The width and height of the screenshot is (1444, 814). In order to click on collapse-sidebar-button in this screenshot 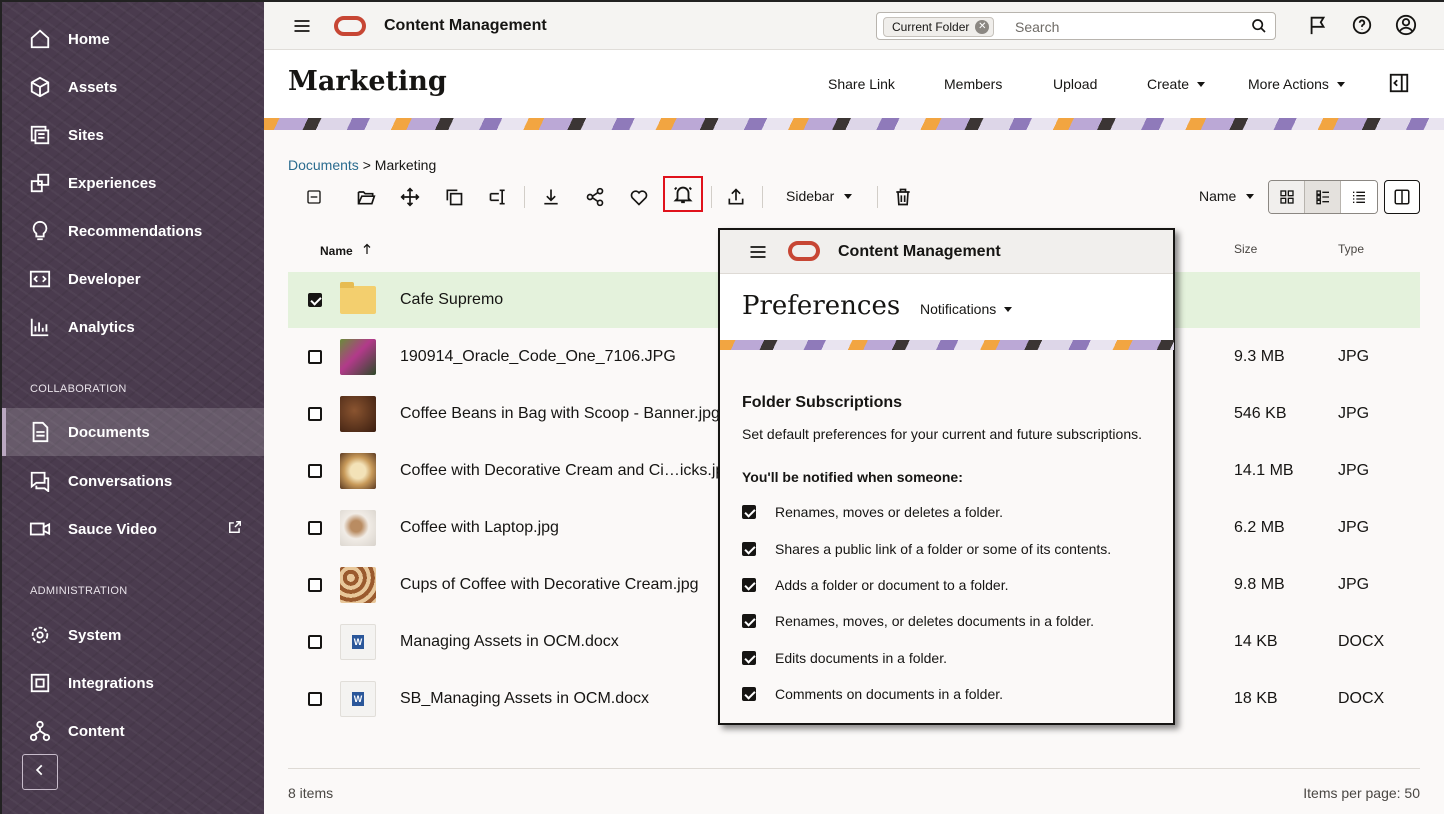, I will do `click(40, 772)`.